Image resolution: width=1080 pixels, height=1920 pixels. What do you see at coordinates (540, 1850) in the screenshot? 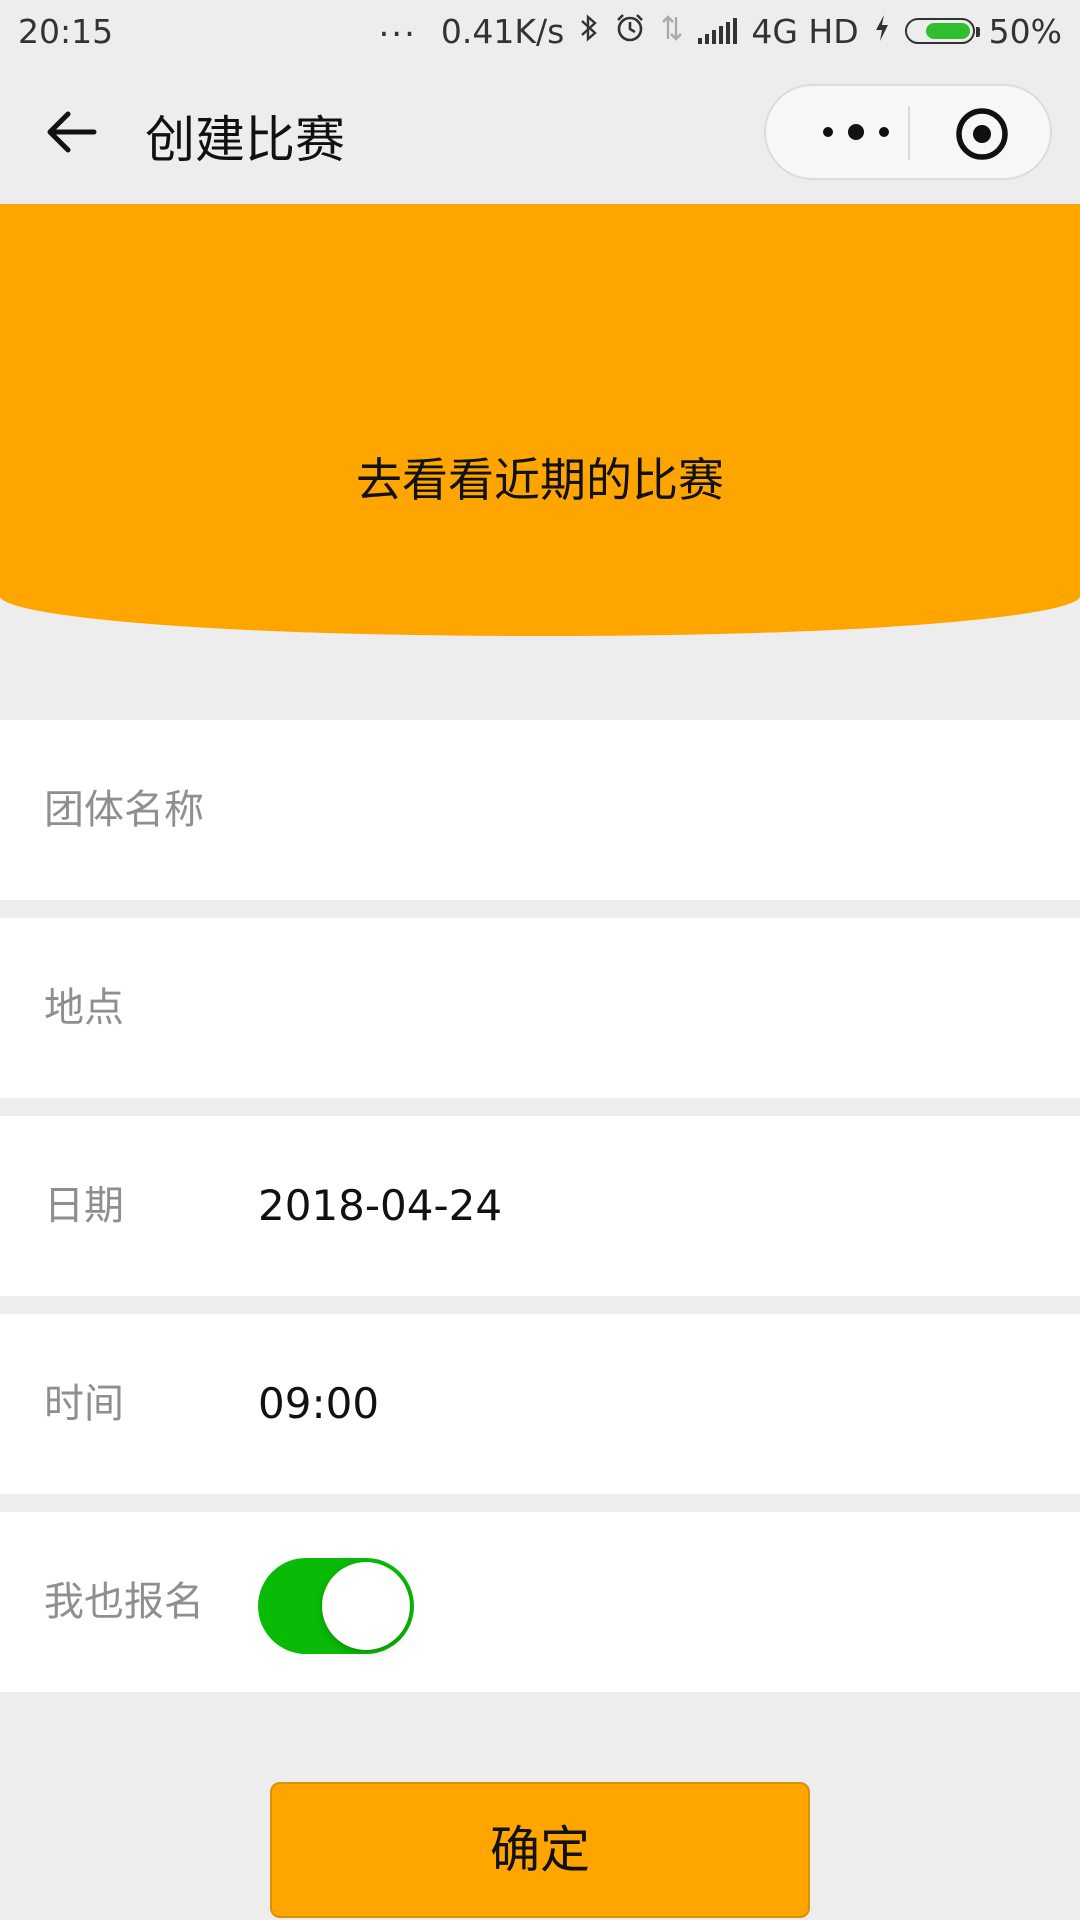
I see `confirm-button: 确定` at bounding box center [540, 1850].